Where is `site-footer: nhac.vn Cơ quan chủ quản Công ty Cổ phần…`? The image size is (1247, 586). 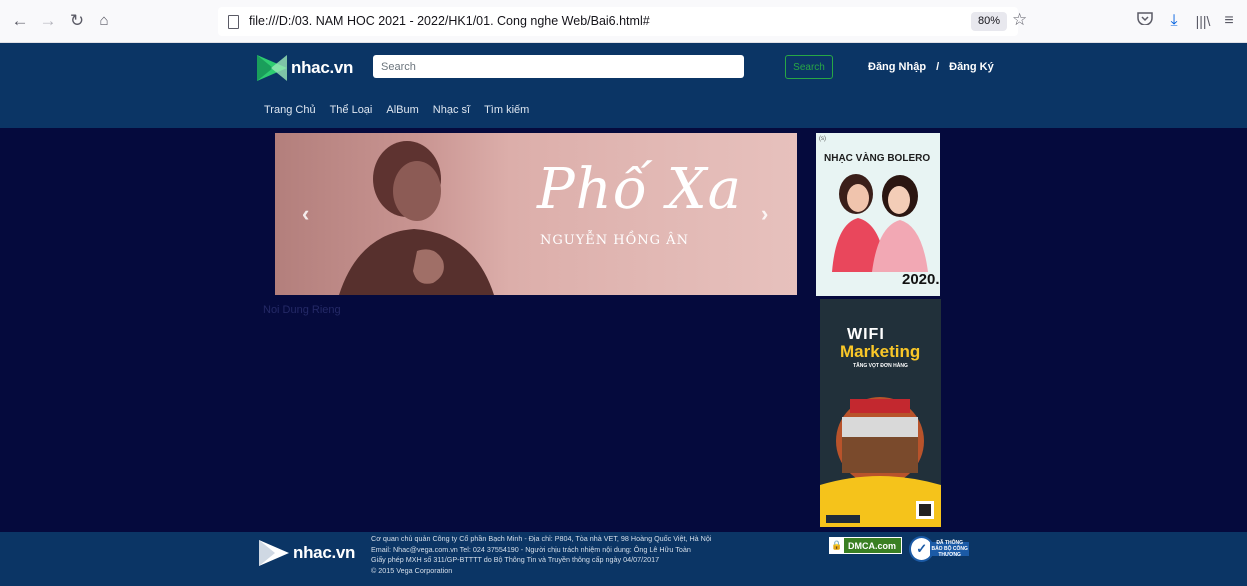 site-footer: nhac.vn Cơ quan chủ quản Công ty Cổ phần… is located at coordinates (623, 559).